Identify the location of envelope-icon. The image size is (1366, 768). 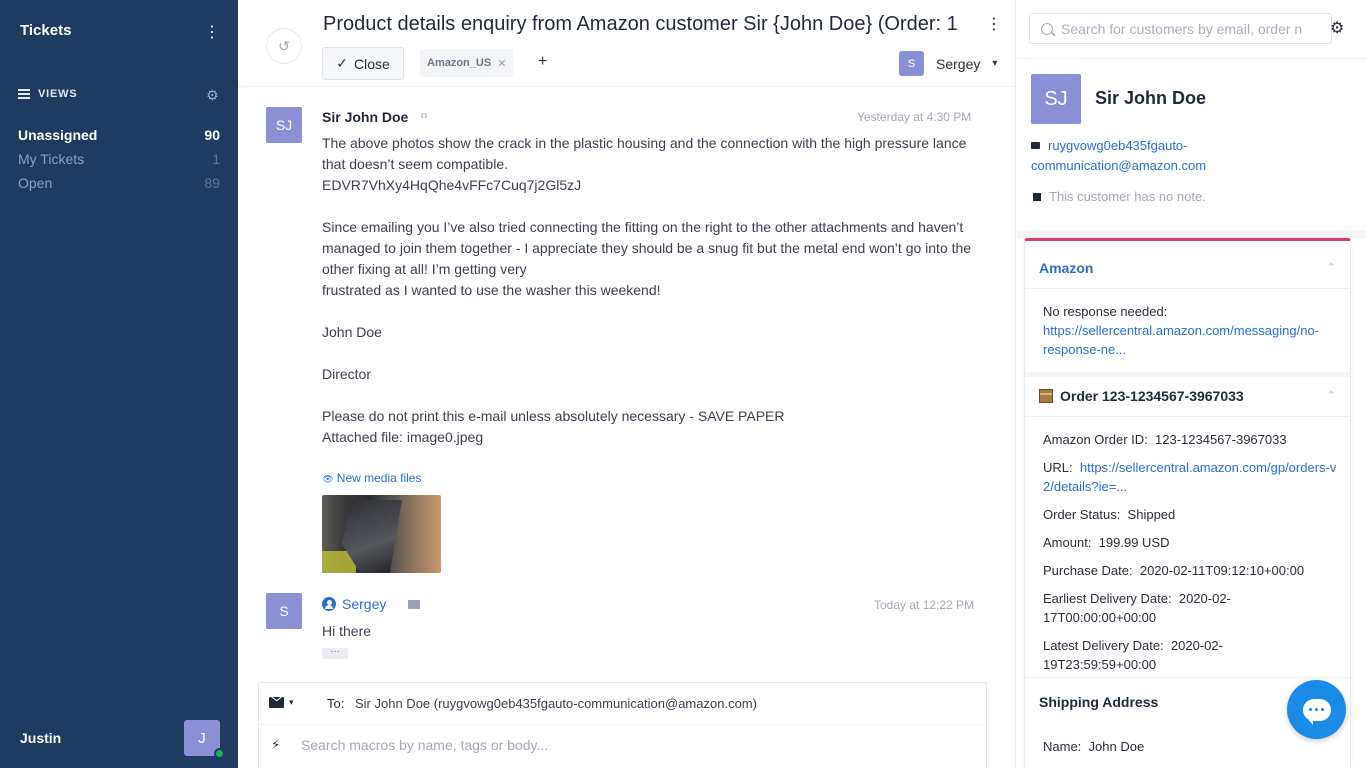
(276, 702).